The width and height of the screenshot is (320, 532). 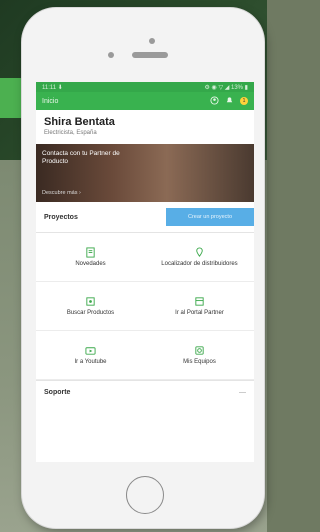 I want to click on status-time: 11:11 ⬇, so click(x=52, y=87).